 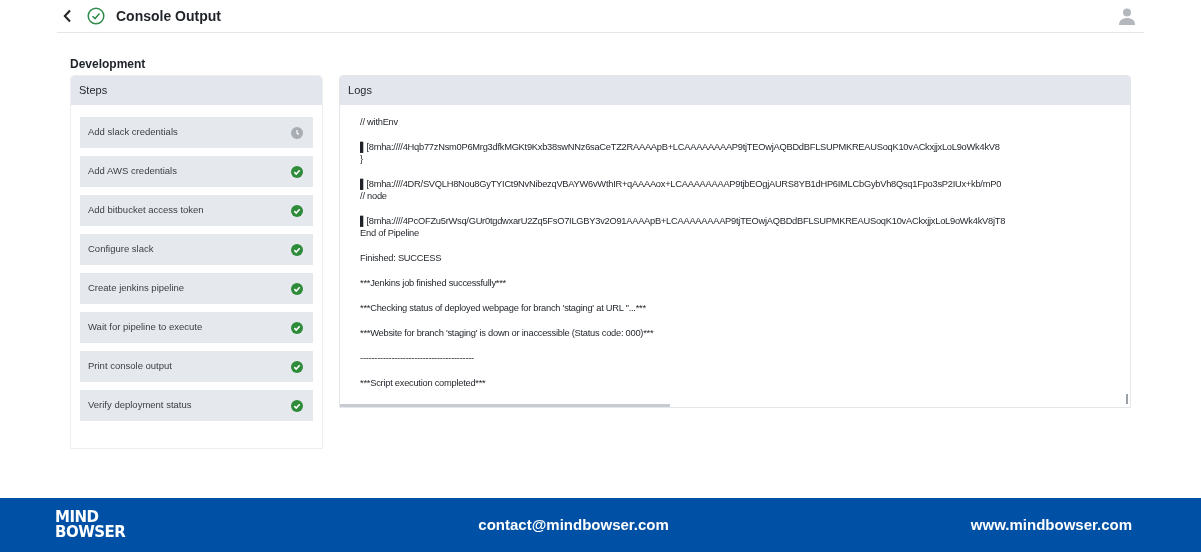 I want to click on log-line: // withEnv, so click(x=379, y=122).